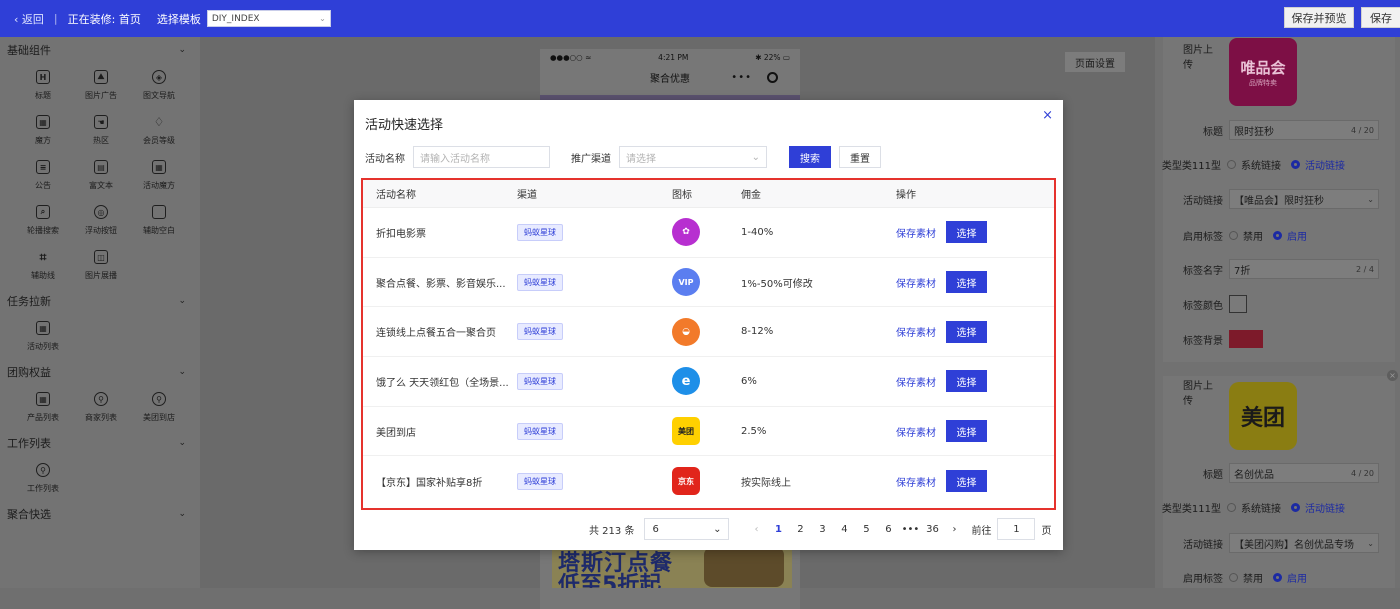  Describe the element at coordinates (268, 18) in the screenshot. I see `template-select: DIY_INDEX ⌄` at that location.